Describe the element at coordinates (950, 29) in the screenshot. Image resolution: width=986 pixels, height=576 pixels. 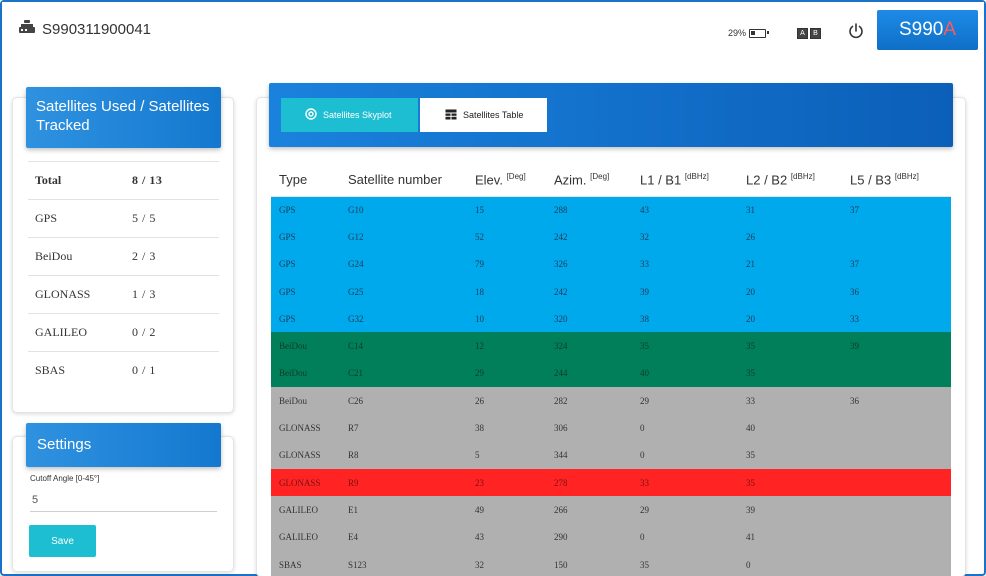
I see `brand-accent: A` at that location.